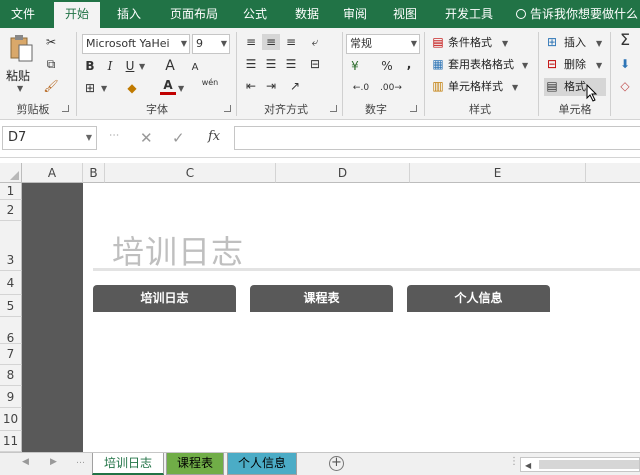  Describe the element at coordinates (251, 86) in the screenshot. I see `decrease-indent-icon: ⇤` at that location.